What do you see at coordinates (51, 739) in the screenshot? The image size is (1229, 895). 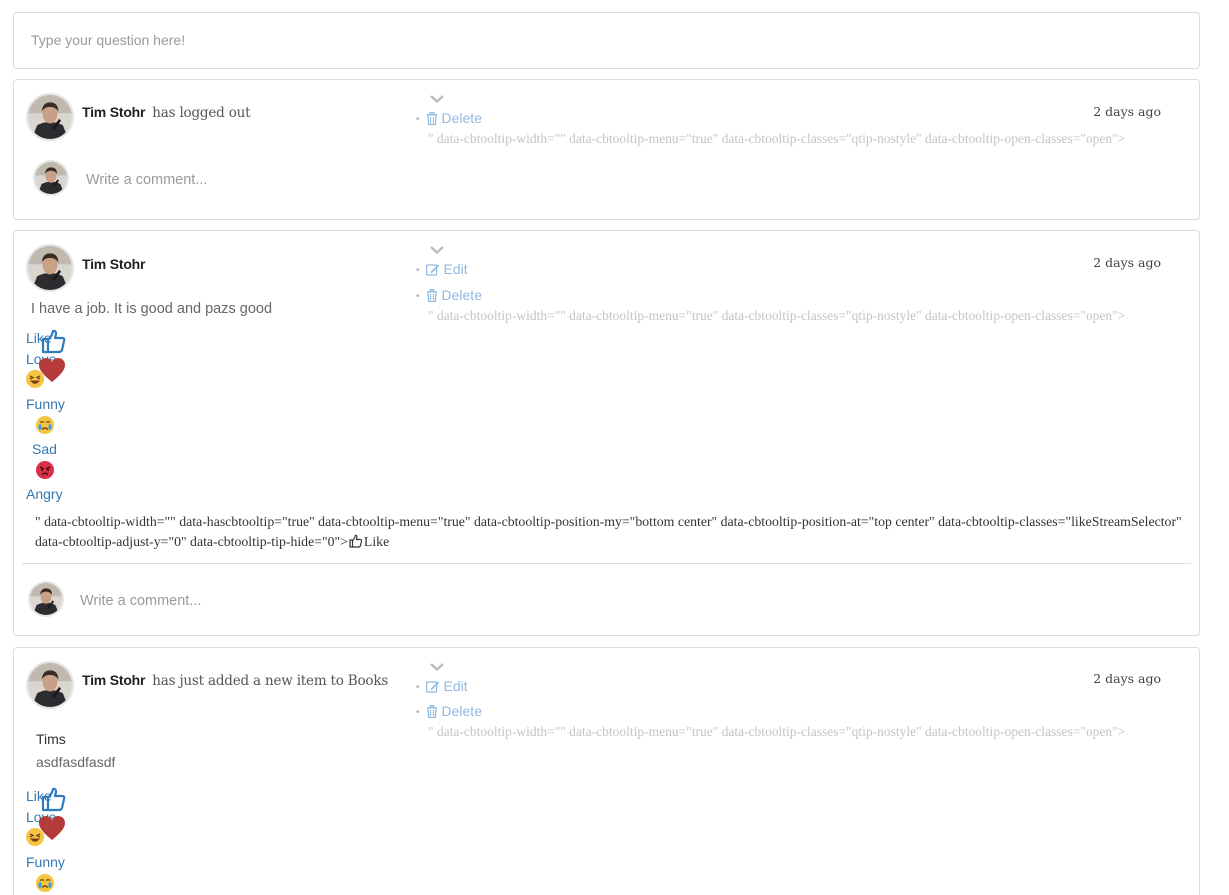 I see `item-title: Tims` at bounding box center [51, 739].